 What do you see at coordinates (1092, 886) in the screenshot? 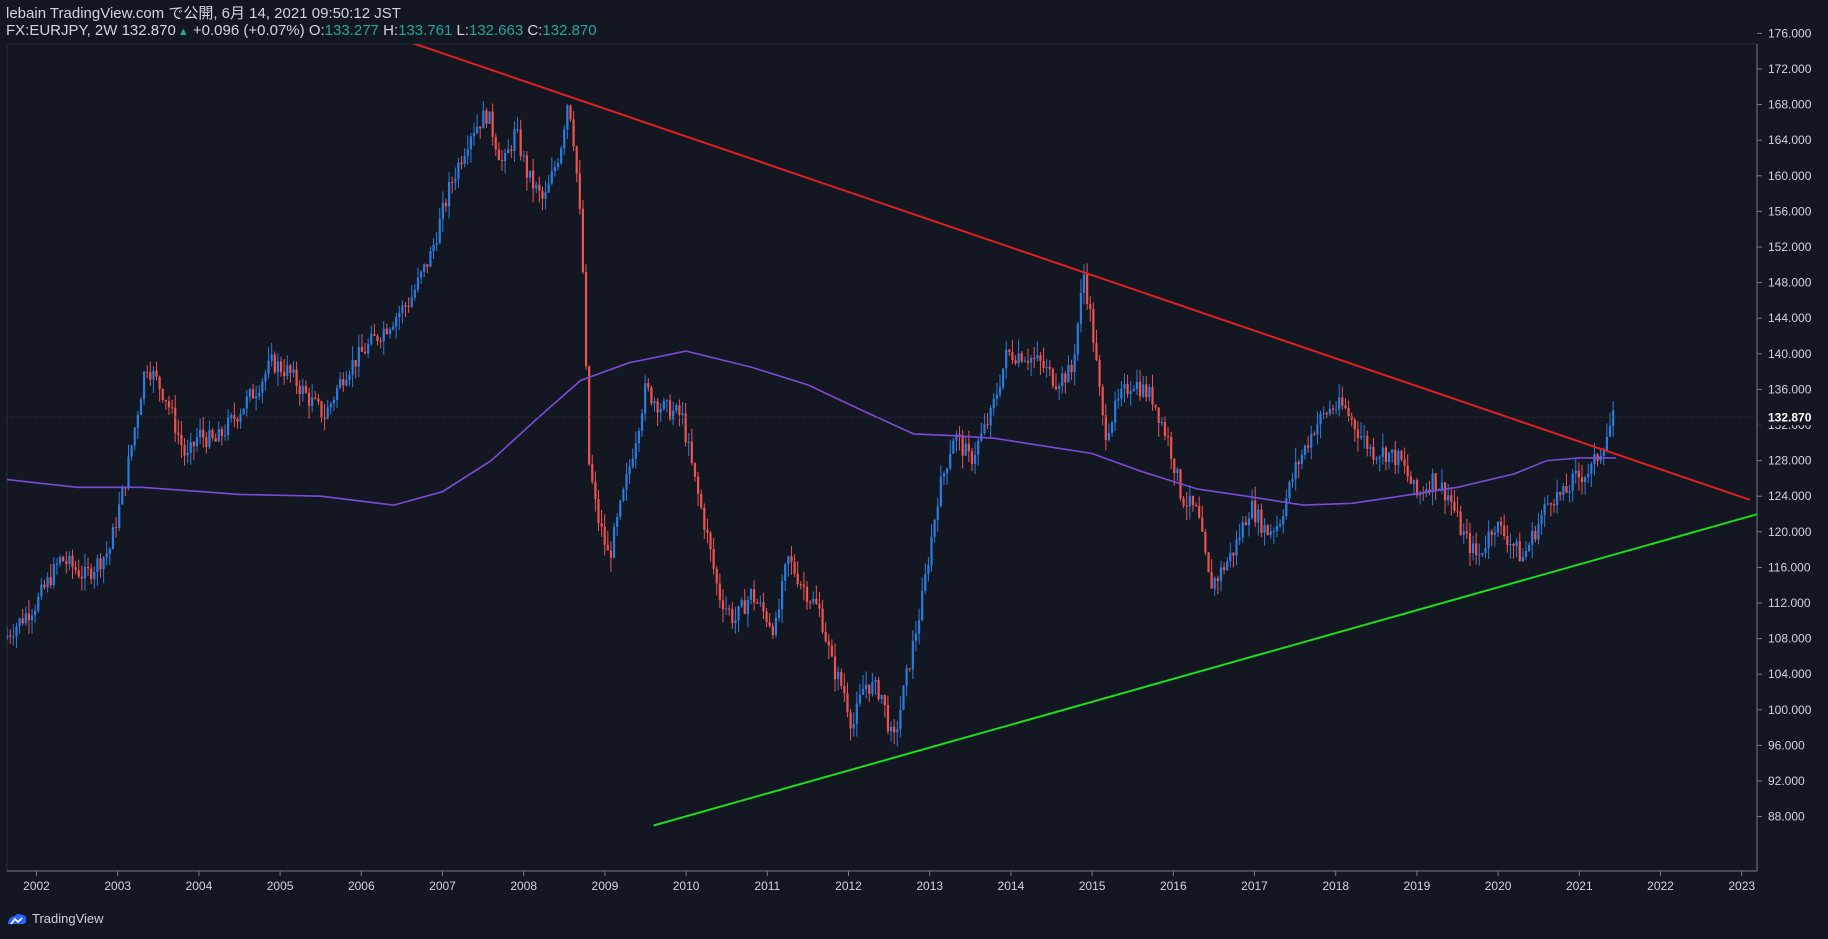
I see `x-tick-label: 2015` at bounding box center [1092, 886].